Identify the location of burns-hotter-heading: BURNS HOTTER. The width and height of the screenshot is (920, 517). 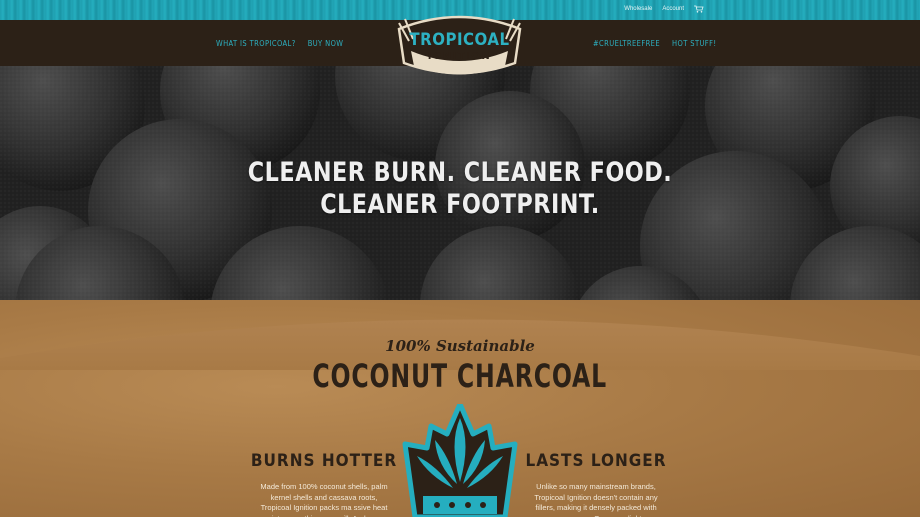
(324, 461).